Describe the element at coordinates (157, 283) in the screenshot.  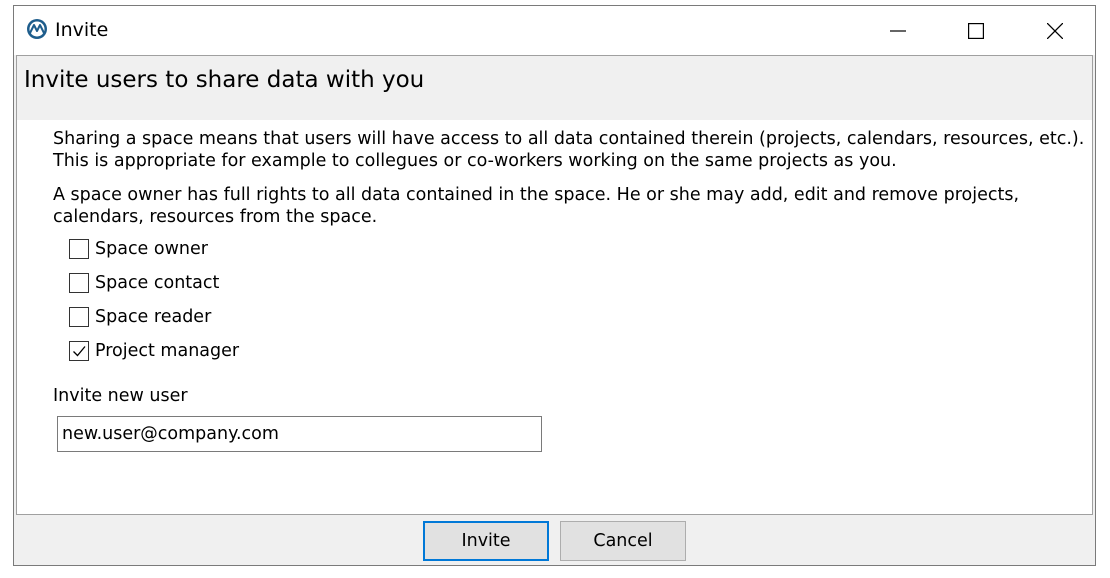
I see `option-label: Space contact` at that location.